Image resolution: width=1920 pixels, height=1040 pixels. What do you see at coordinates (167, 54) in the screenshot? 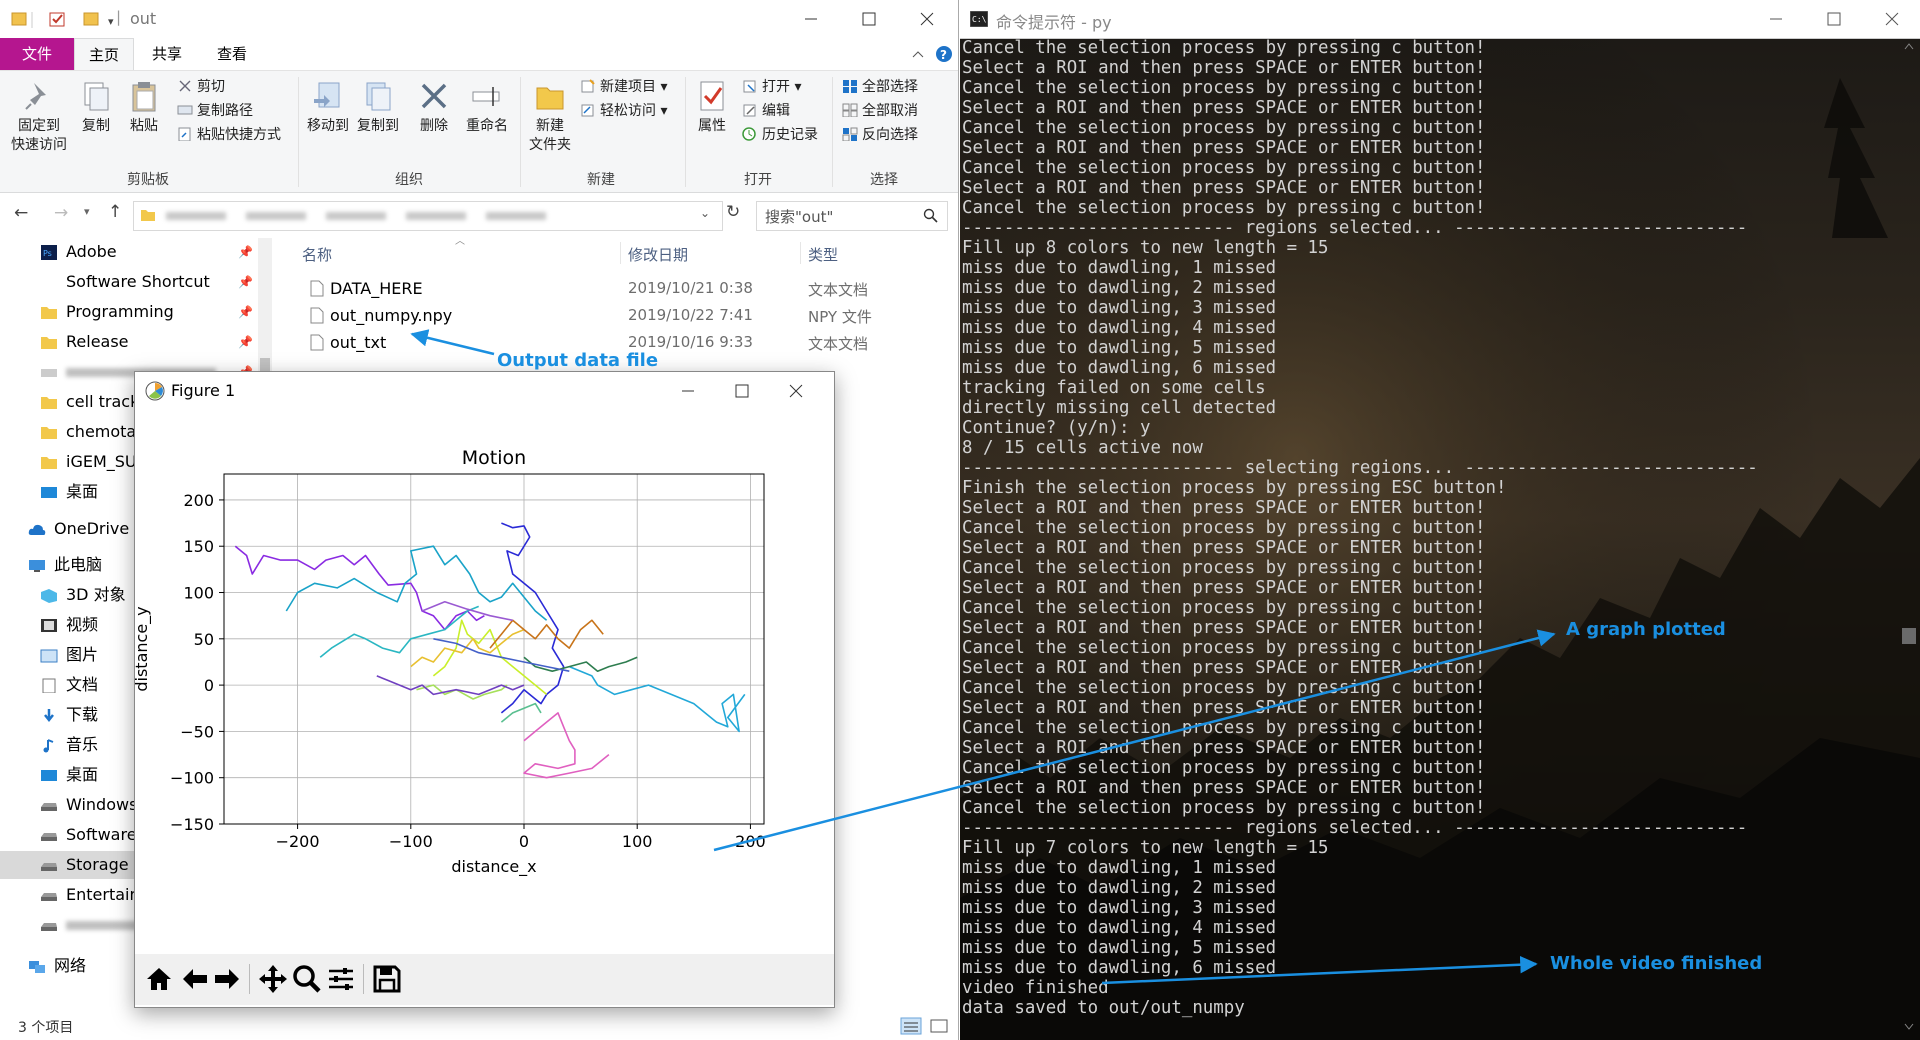
I see `tab-share: 共享` at bounding box center [167, 54].